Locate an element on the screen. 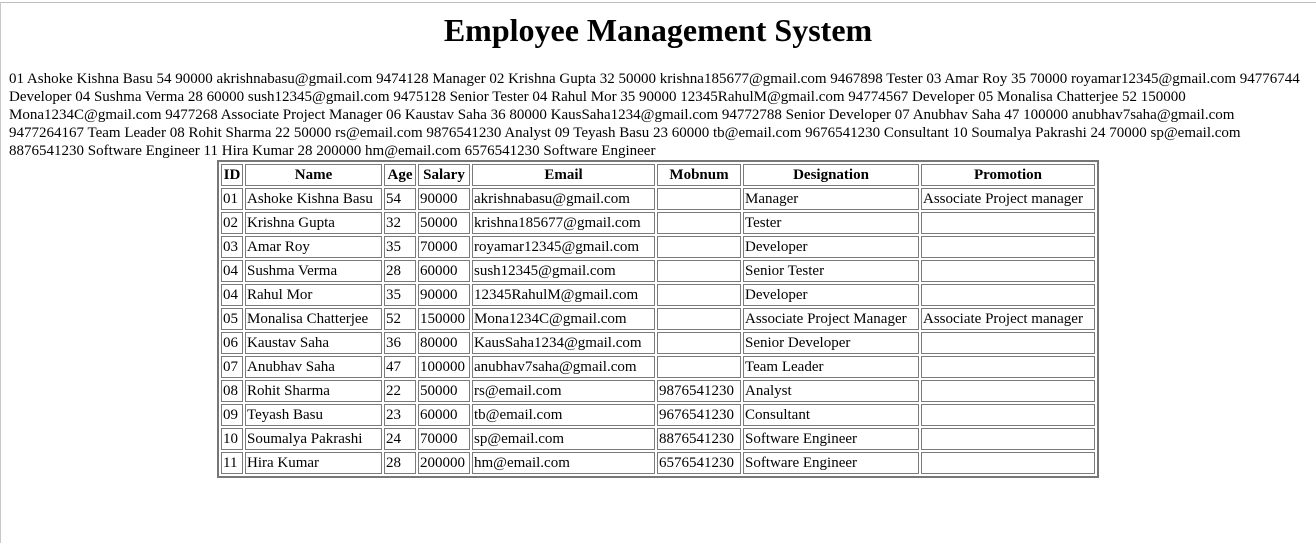 The image size is (1316, 543). cell-designation: Manager is located at coordinates (831, 199).